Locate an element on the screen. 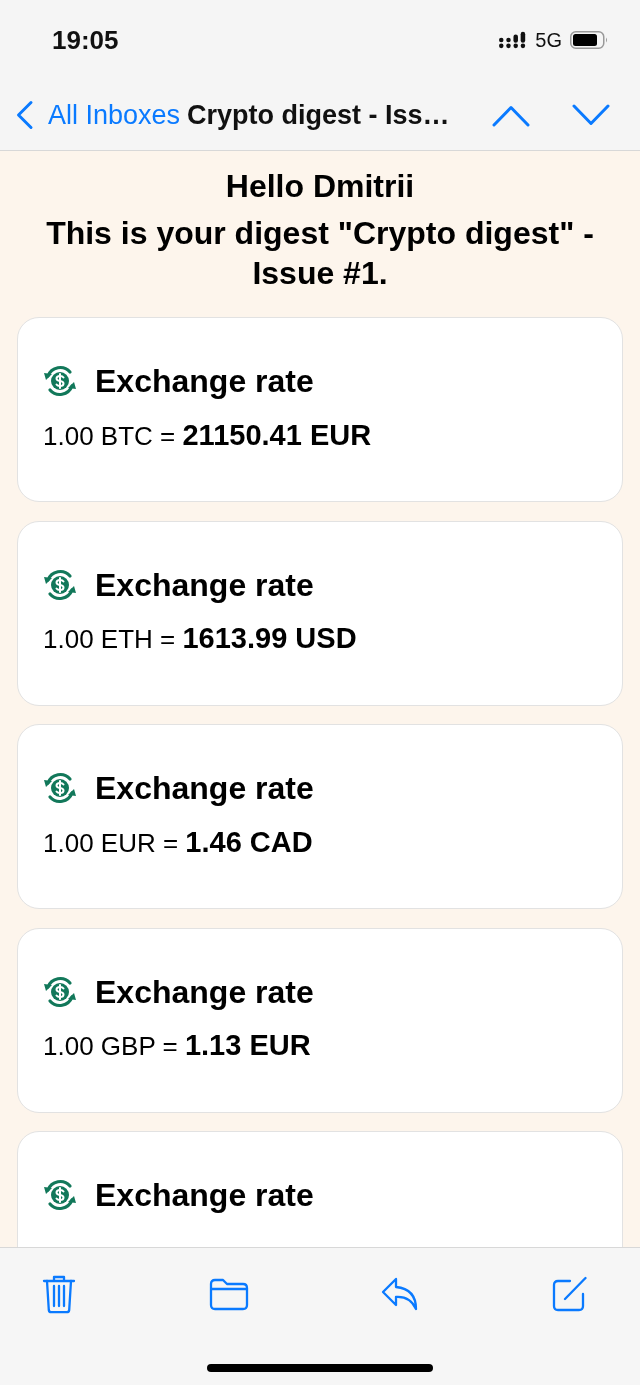  reply-arrow-icon is located at coordinates (400, 1294).